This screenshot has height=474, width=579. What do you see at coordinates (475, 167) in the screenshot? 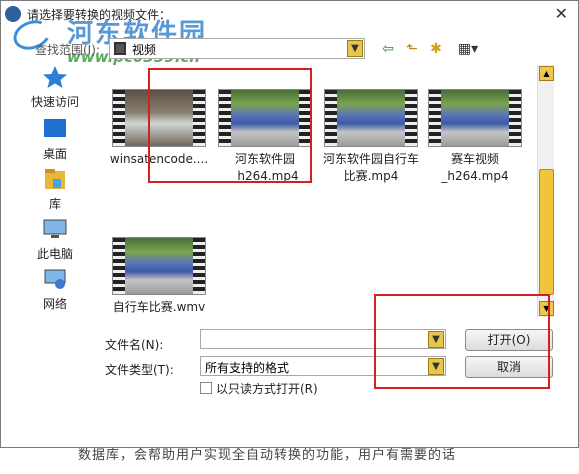
I see `file-name: 赛车视频 _h264.mp4` at bounding box center [475, 167].